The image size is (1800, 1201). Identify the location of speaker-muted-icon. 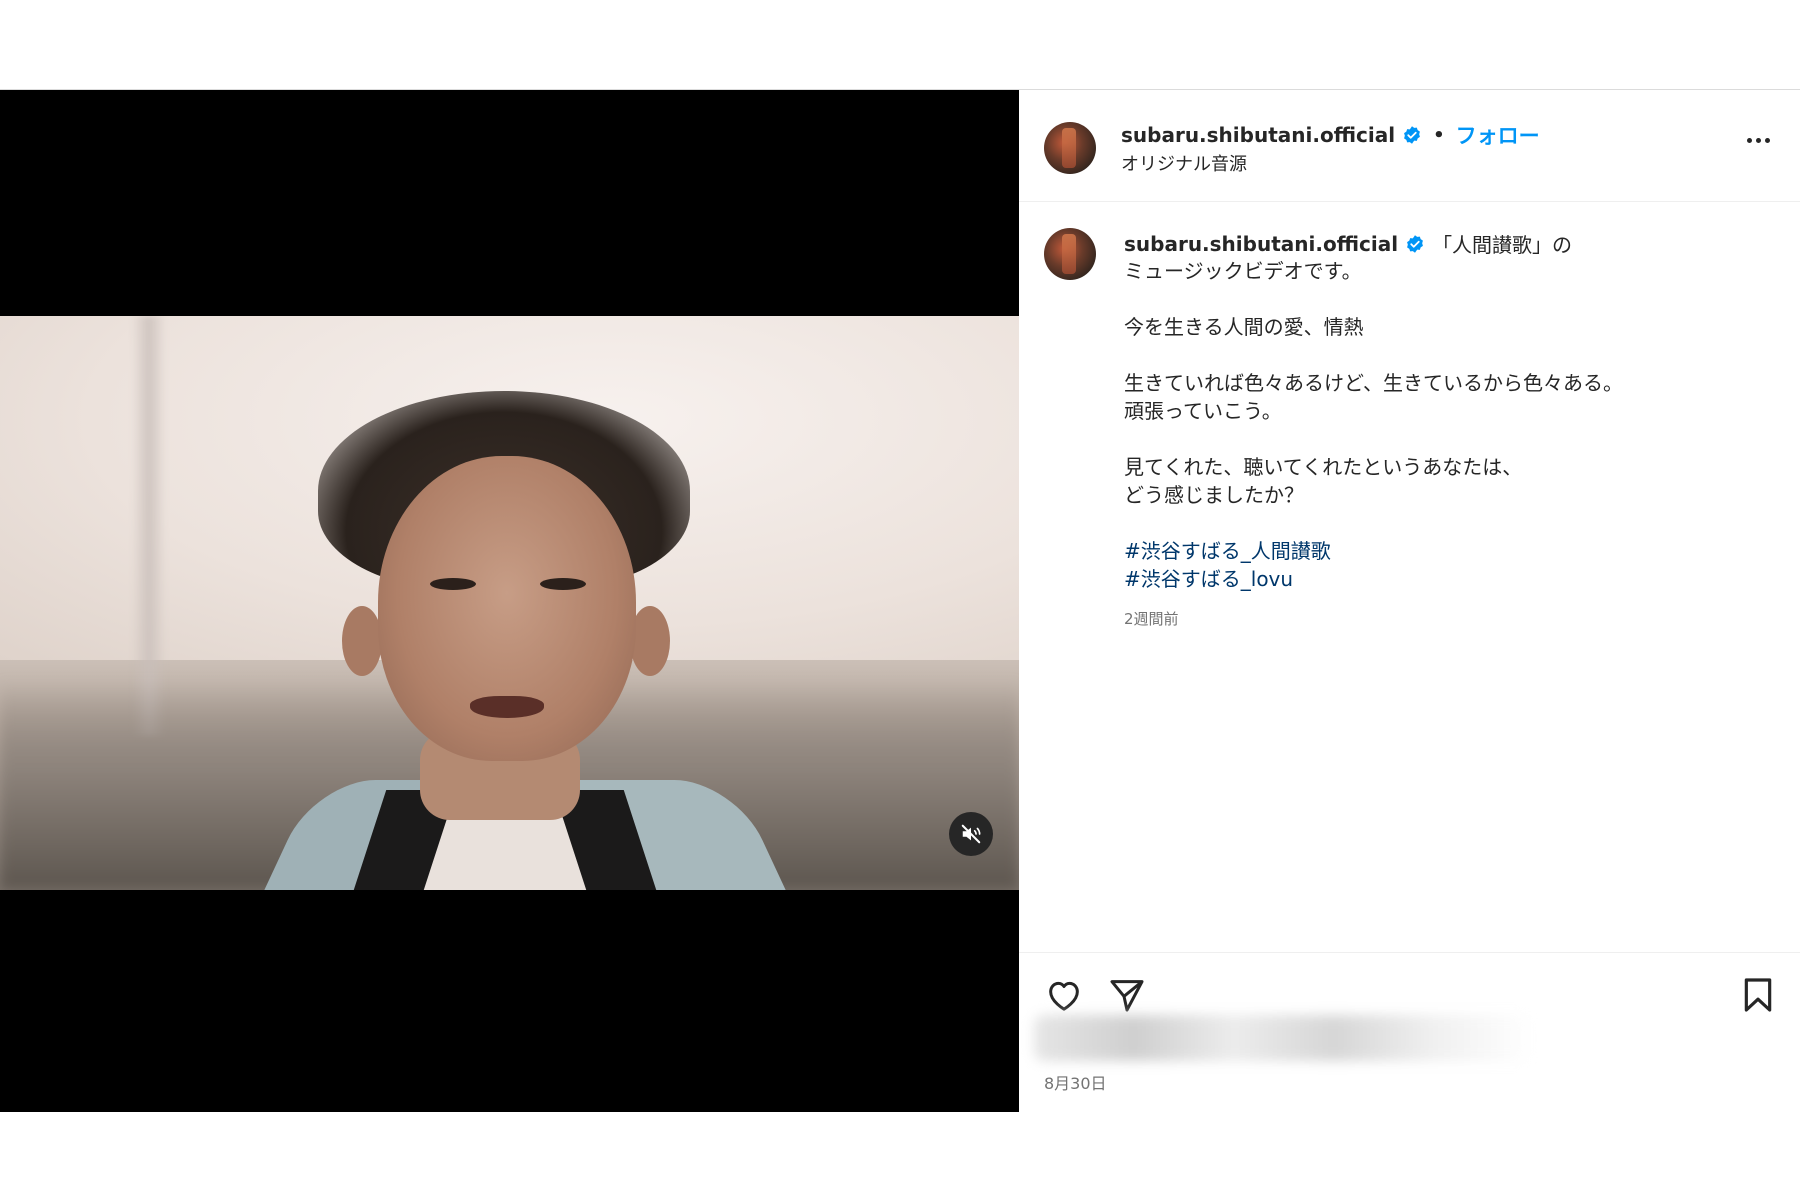
(971, 834).